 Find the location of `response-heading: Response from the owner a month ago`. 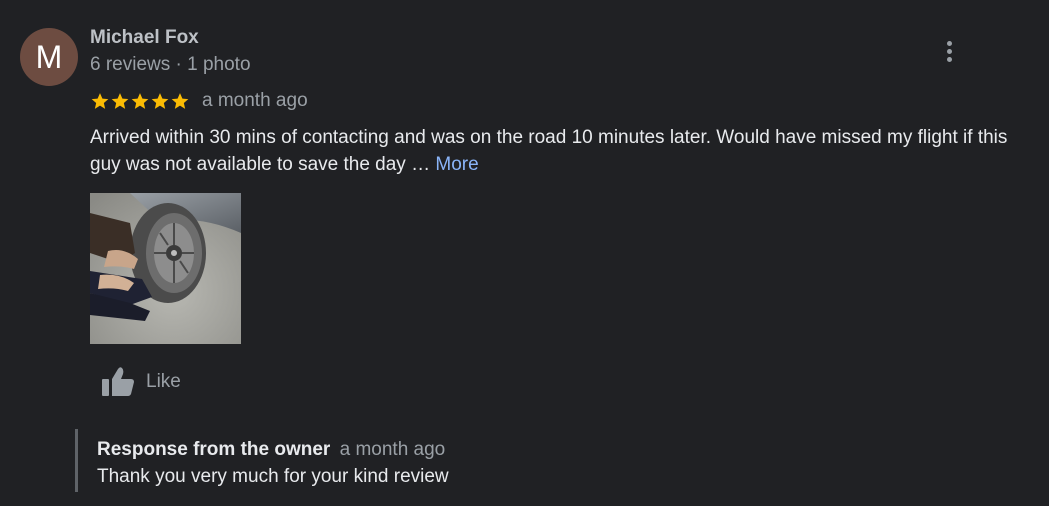

response-heading: Response from the owner a month ago is located at coordinates (273, 450).